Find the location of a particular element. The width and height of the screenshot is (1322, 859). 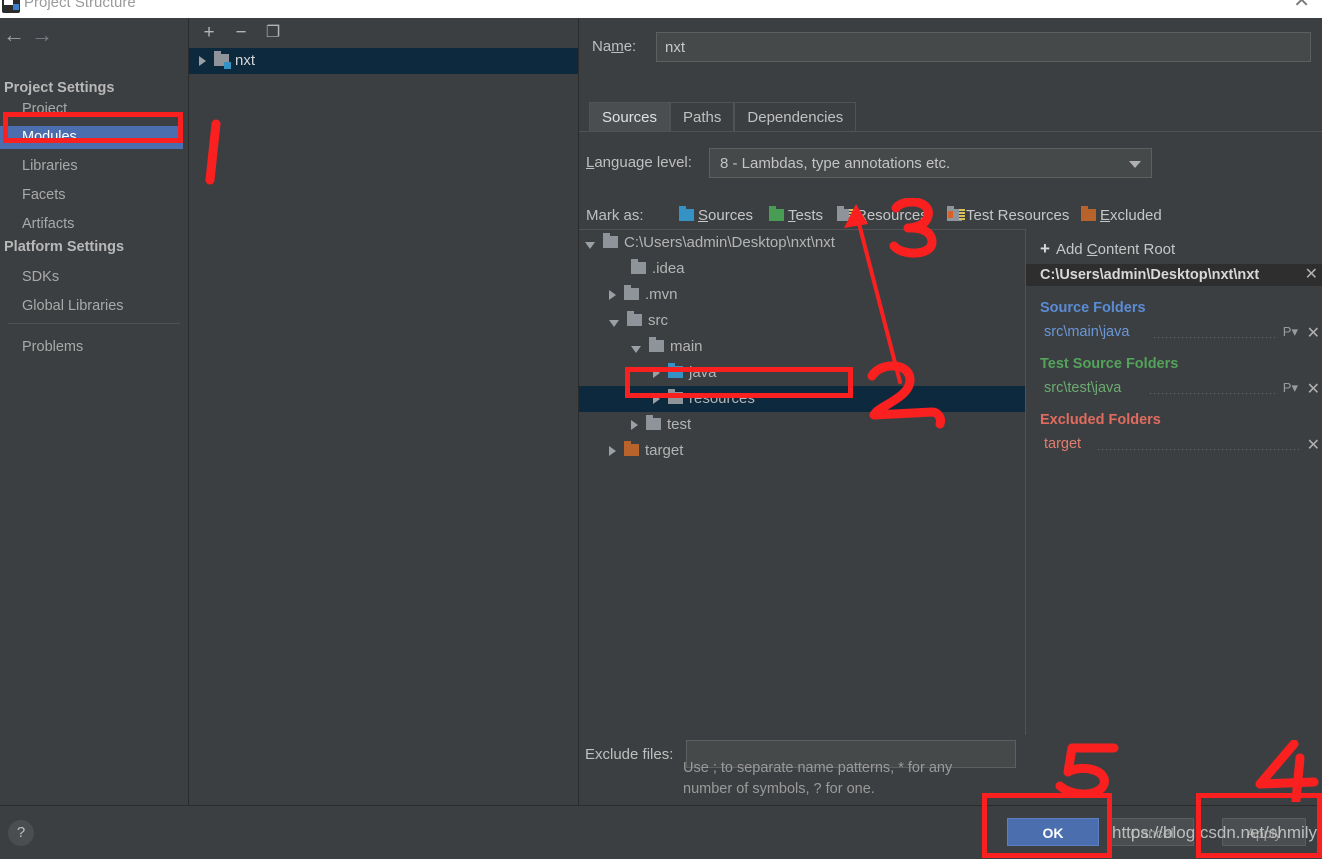

copy-module-icon: ❐ is located at coordinates (273, 33).